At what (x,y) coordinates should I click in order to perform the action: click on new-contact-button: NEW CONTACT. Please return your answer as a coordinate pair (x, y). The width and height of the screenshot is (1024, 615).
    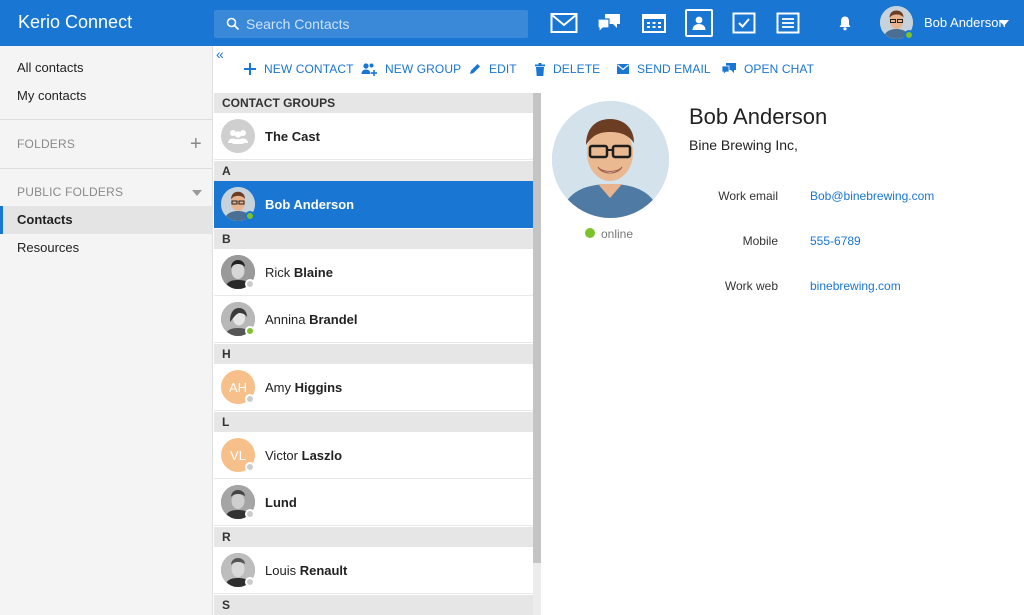
    Looking at the image, I should click on (299, 69).